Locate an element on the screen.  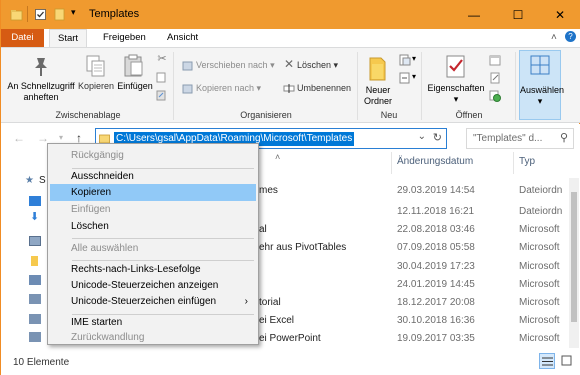
window-title: Templates is located at coordinates (114, 14).